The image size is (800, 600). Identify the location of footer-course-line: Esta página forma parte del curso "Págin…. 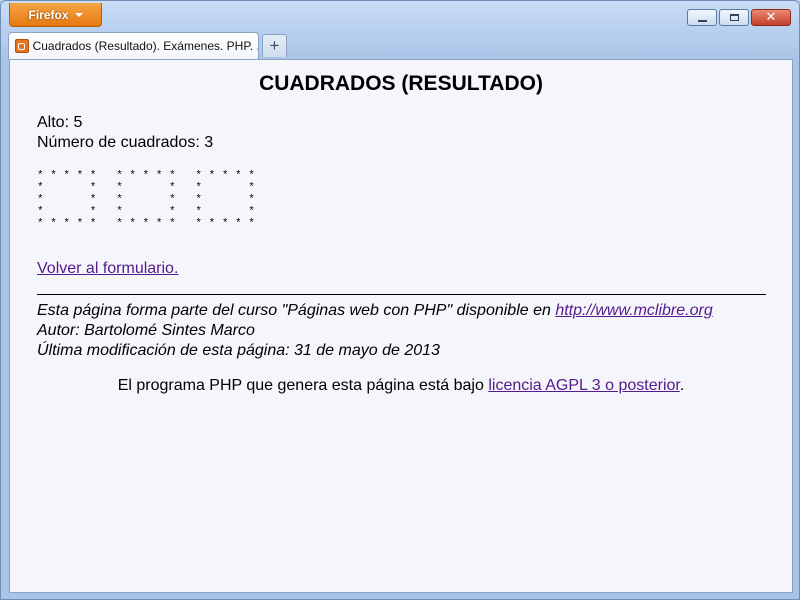
(375, 311).